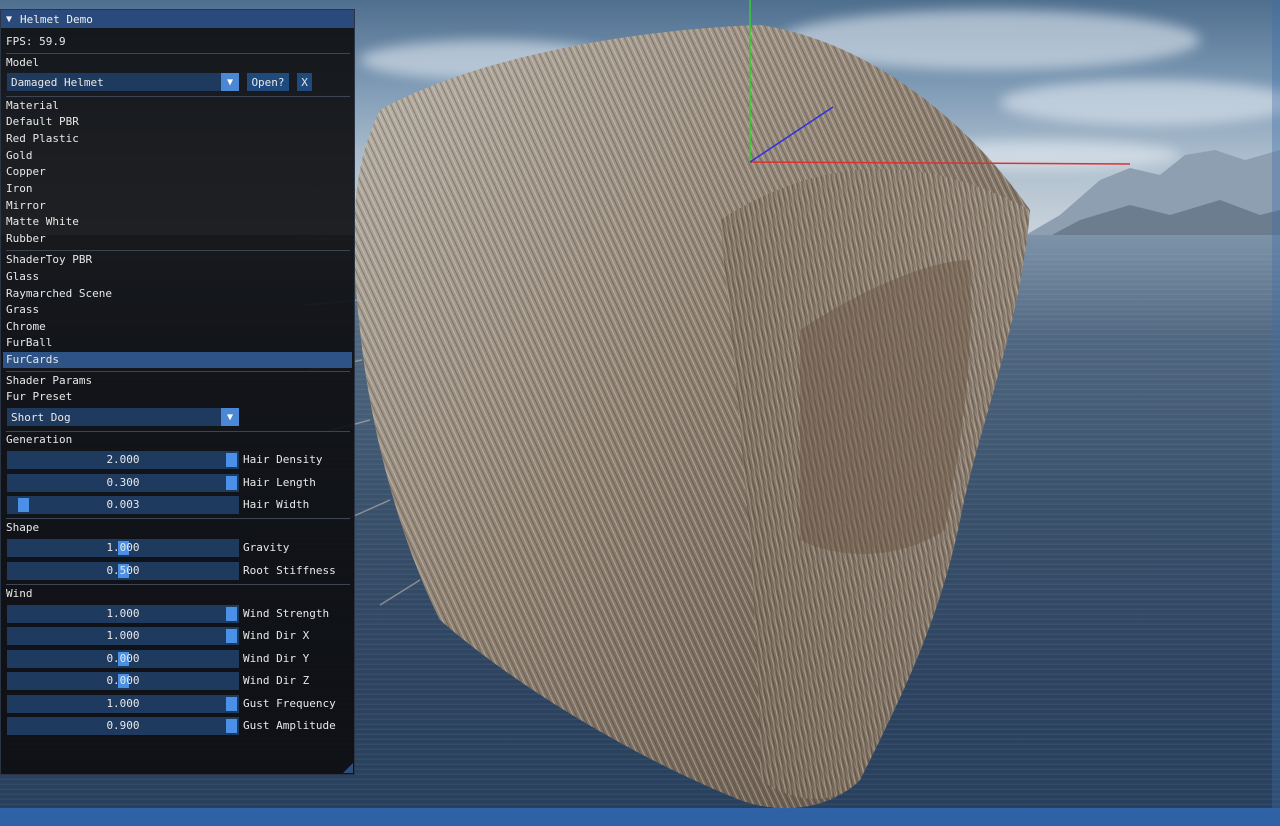 The height and width of the screenshot is (826, 1280). I want to click on shader-params-header: Shader Params, so click(49, 380).